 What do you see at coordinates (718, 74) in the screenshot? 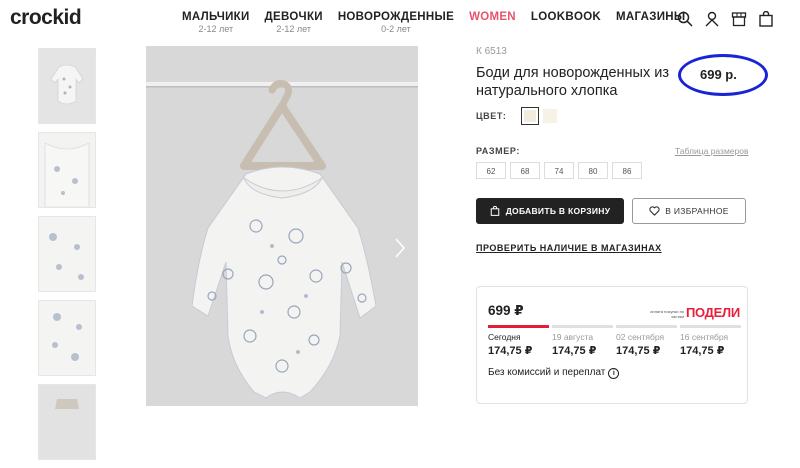
I see `product-price: 699 р.` at bounding box center [718, 74].